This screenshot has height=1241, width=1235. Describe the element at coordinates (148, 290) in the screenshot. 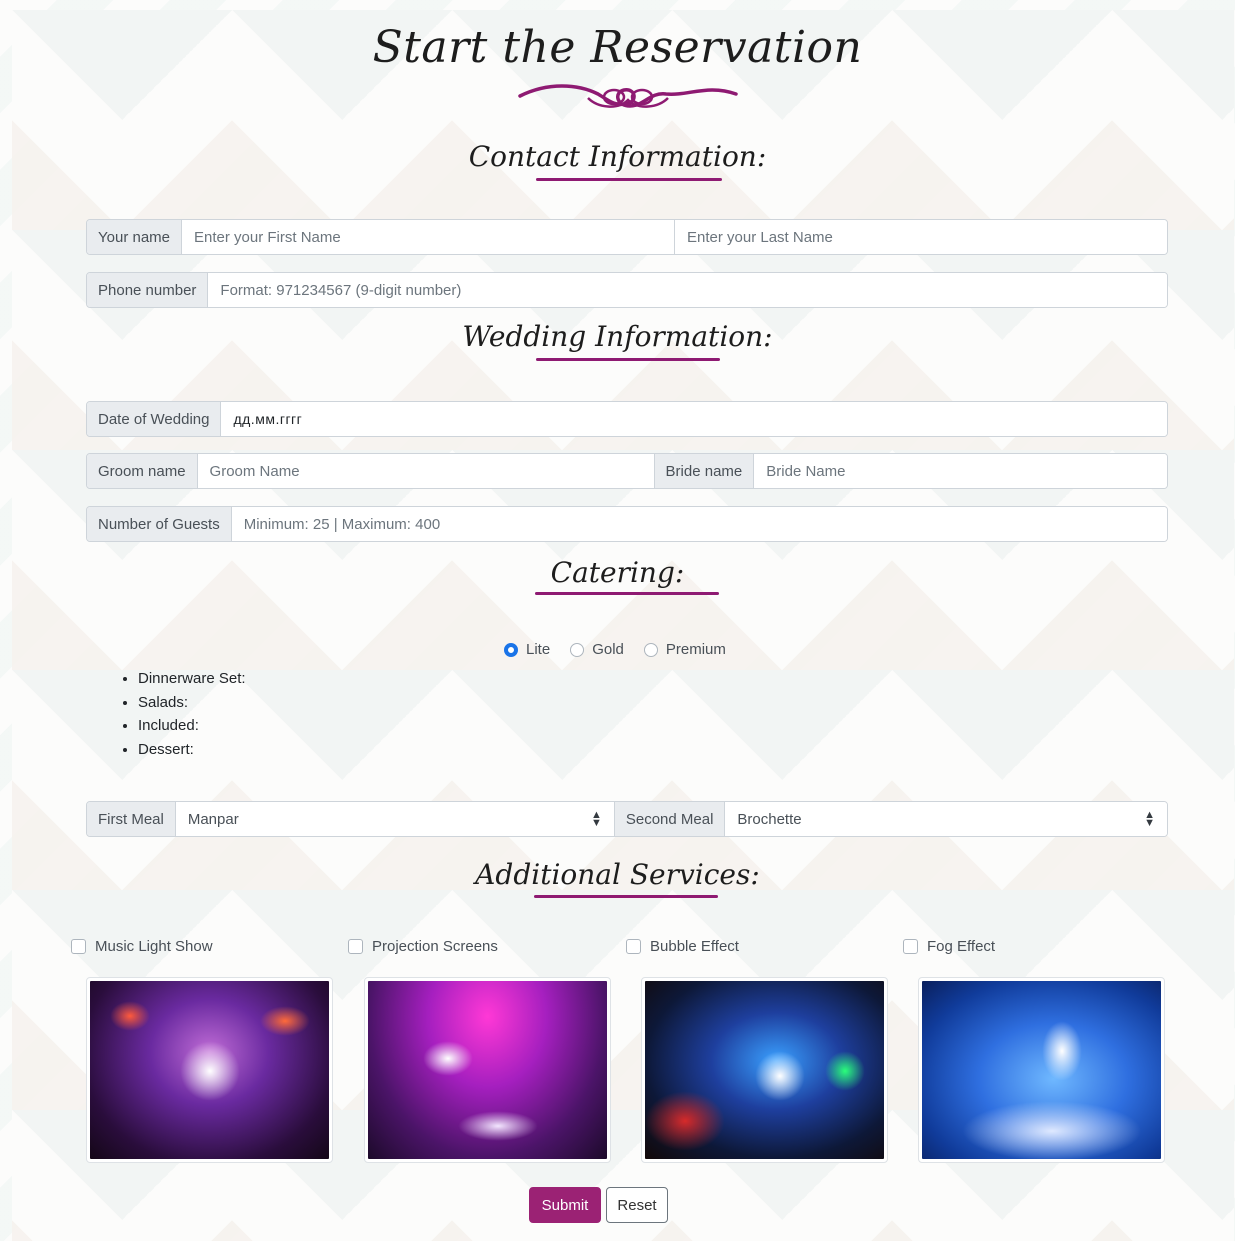

I see `phone-label: Phone number` at that location.